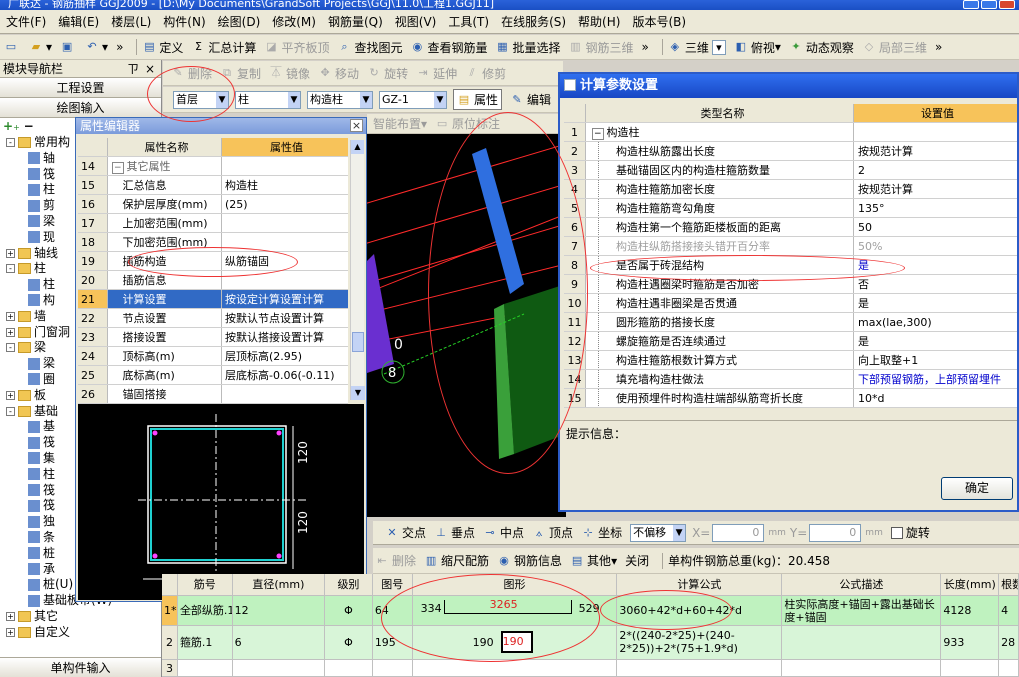  I want to click on define-button: ▤ 定义, so click(162, 47).